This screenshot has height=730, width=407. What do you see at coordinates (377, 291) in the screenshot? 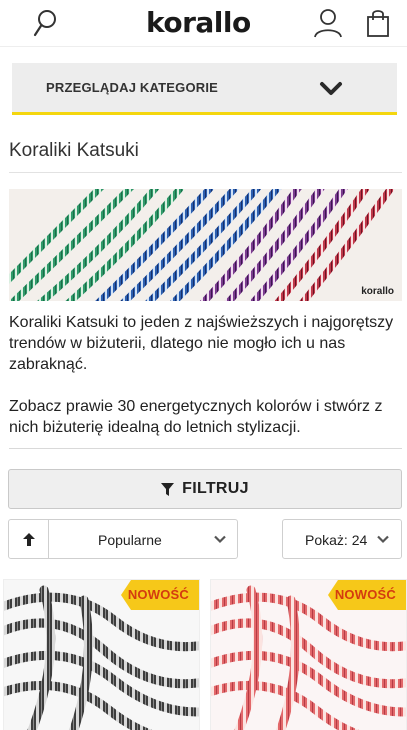
I see `banner-watermark: korallo` at bounding box center [377, 291].